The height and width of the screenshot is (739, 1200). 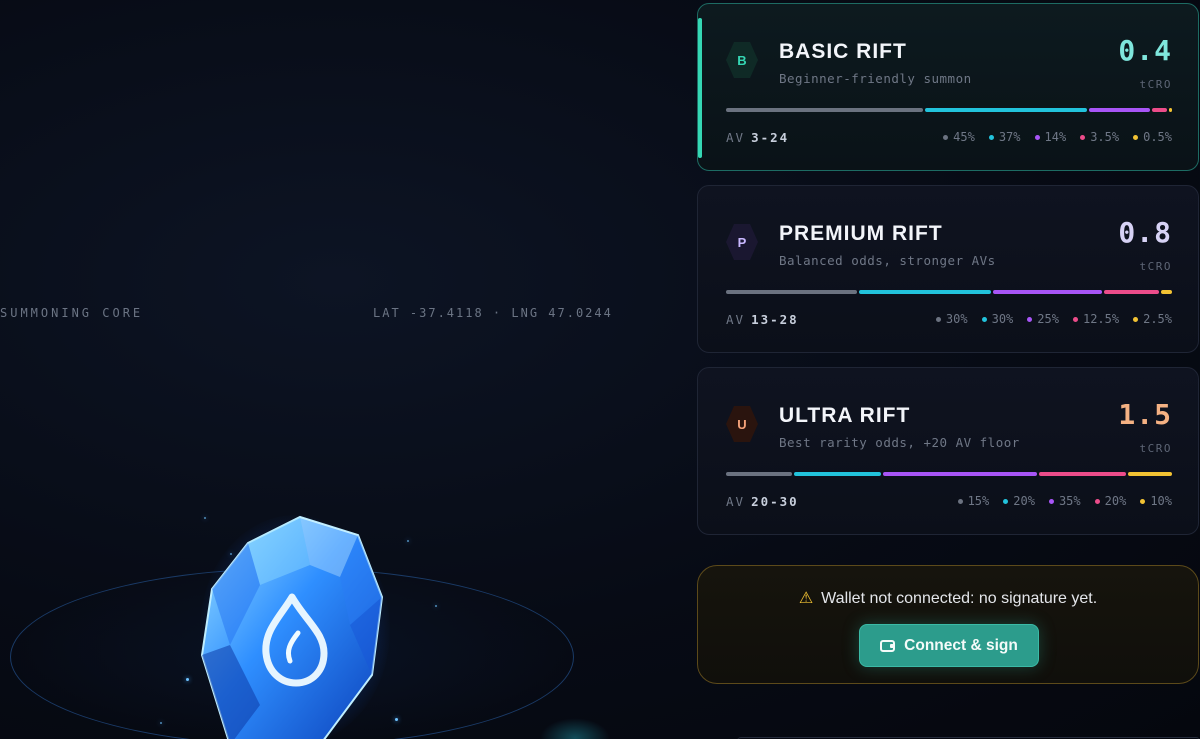 What do you see at coordinates (1145, 232) in the screenshot?
I see `rift-price: 0.8` at bounding box center [1145, 232].